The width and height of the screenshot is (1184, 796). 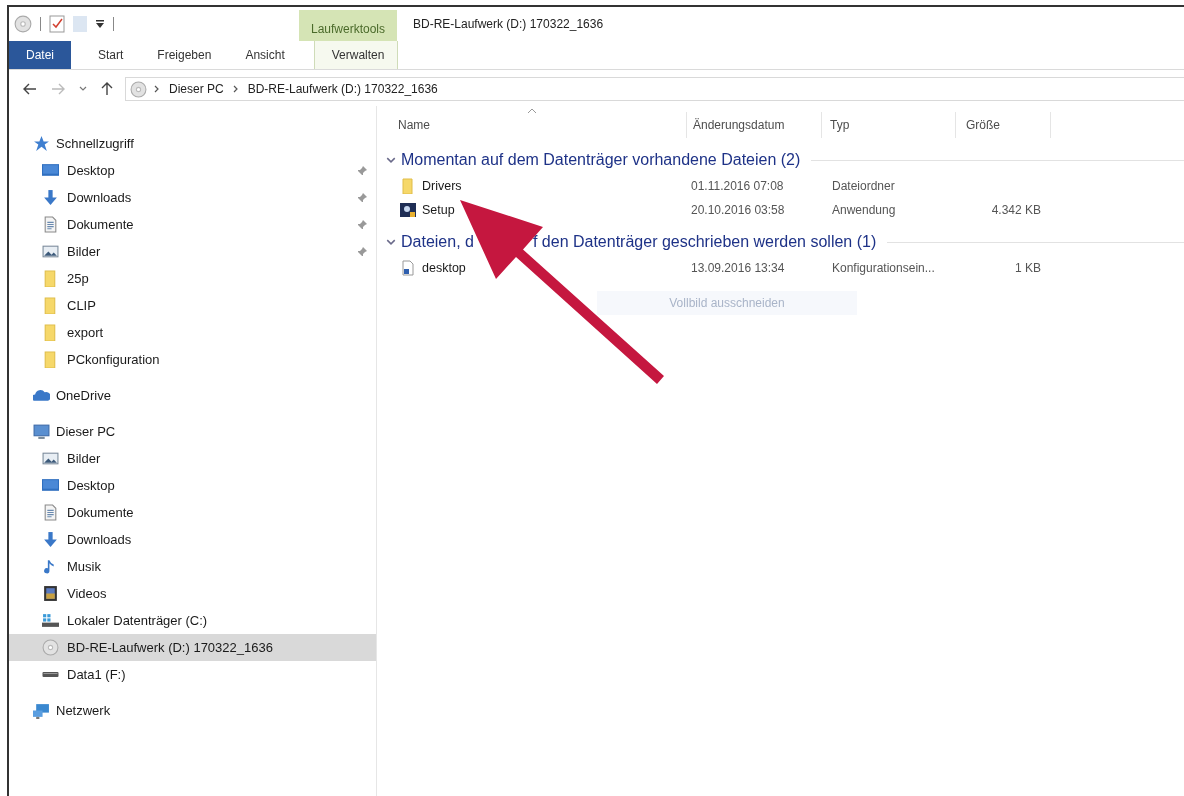 What do you see at coordinates (192, 620) in the screenshot?
I see `nav-item: Lokaler Datenträger (C:)` at bounding box center [192, 620].